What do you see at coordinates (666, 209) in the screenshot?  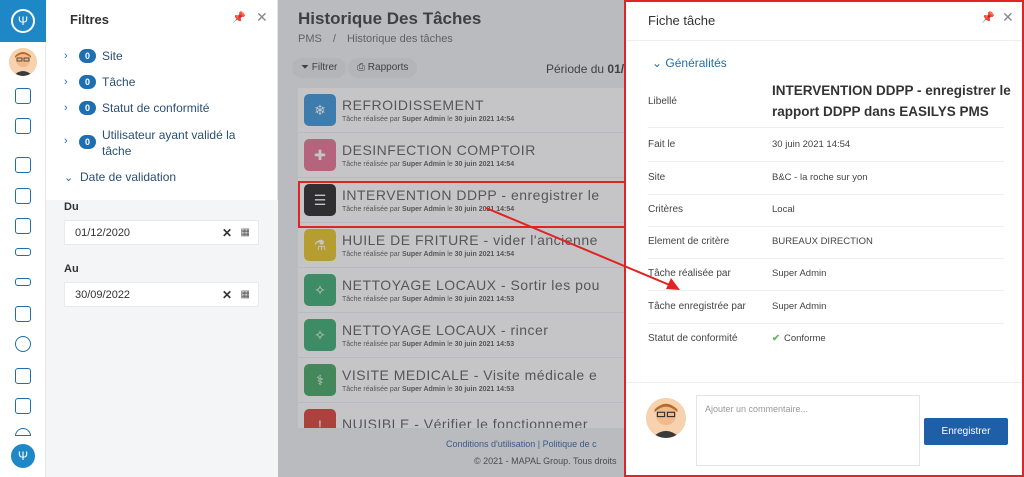 I see `detail-key: Critères` at bounding box center [666, 209].